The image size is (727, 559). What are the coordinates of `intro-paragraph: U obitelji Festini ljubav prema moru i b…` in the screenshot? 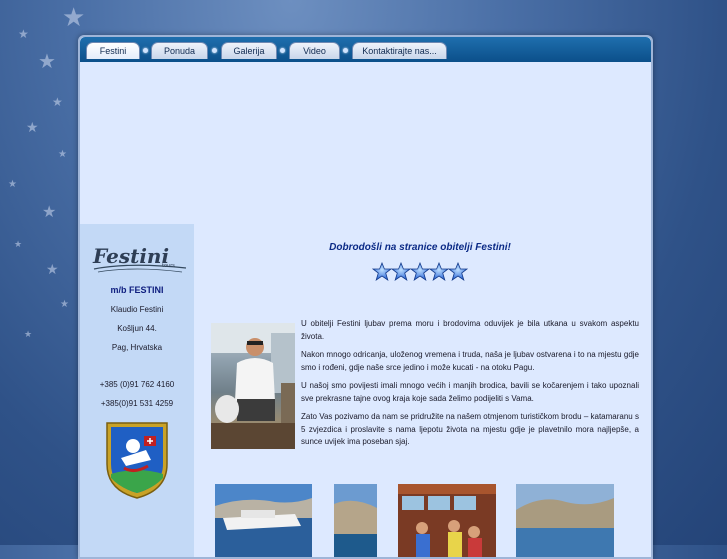 It's located at (470, 330).